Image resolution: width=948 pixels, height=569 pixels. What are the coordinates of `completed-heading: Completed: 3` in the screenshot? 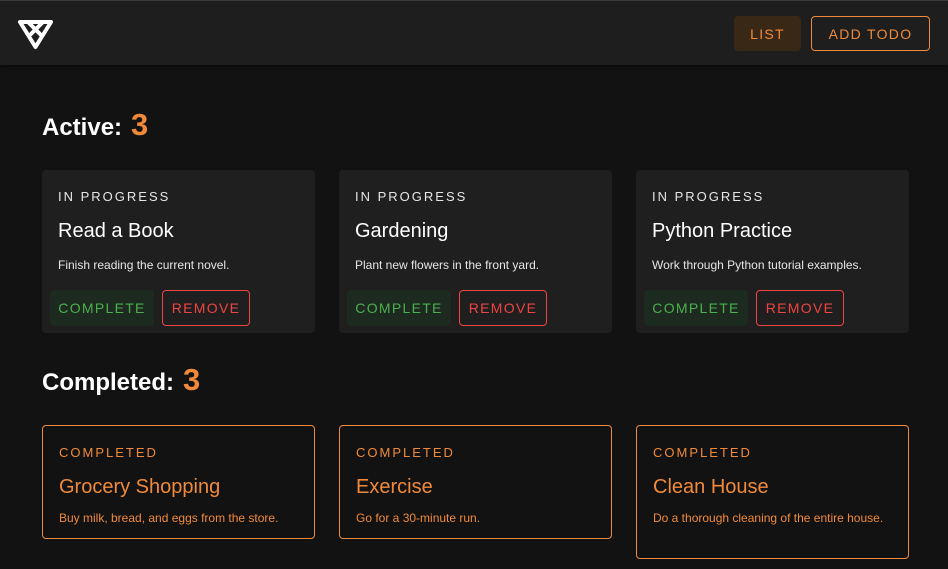 It's located at (121, 380).